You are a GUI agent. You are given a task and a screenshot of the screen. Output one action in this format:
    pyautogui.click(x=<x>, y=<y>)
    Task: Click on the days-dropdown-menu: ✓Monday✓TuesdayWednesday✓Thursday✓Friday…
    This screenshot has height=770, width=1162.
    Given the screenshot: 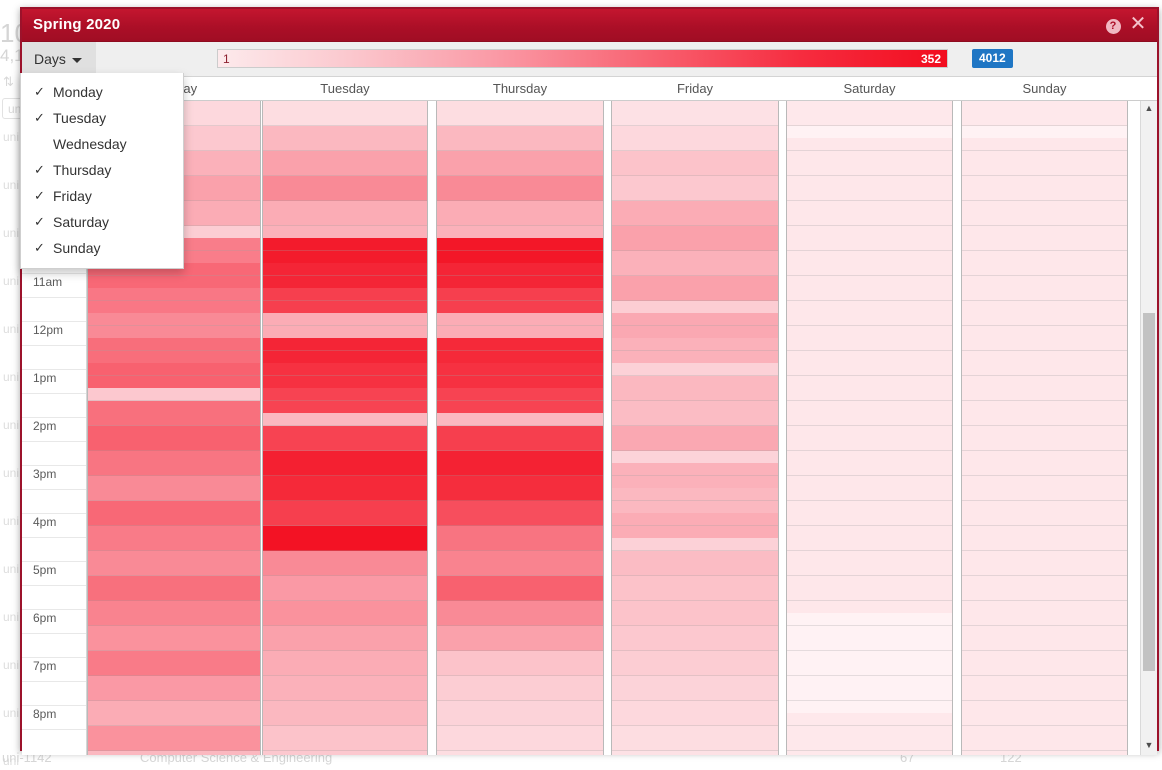 What is the action you would take?
    pyautogui.click(x=102, y=171)
    